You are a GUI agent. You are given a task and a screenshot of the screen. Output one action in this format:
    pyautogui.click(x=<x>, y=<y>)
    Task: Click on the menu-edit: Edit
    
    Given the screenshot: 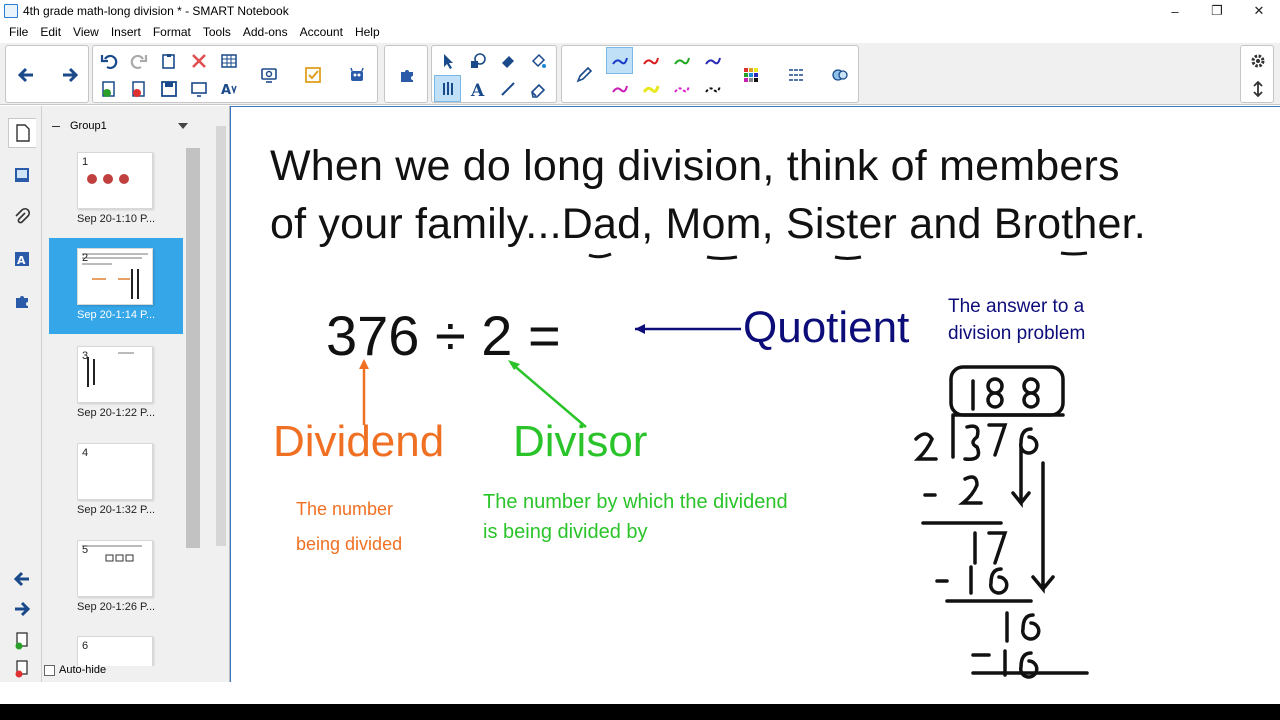 What is the action you would take?
    pyautogui.click(x=50, y=32)
    